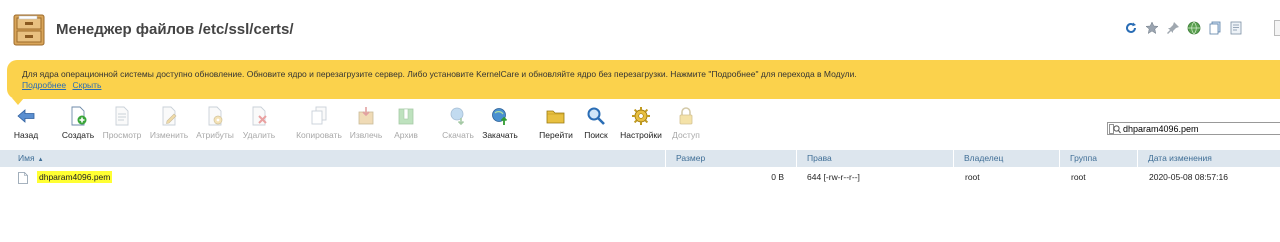 The height and width of the screenshot is (242, 1280). What do you see at coordinates (29, 30) in the screenshot?
I see `file-cabinet-icon` at bounding box center [29, 30].